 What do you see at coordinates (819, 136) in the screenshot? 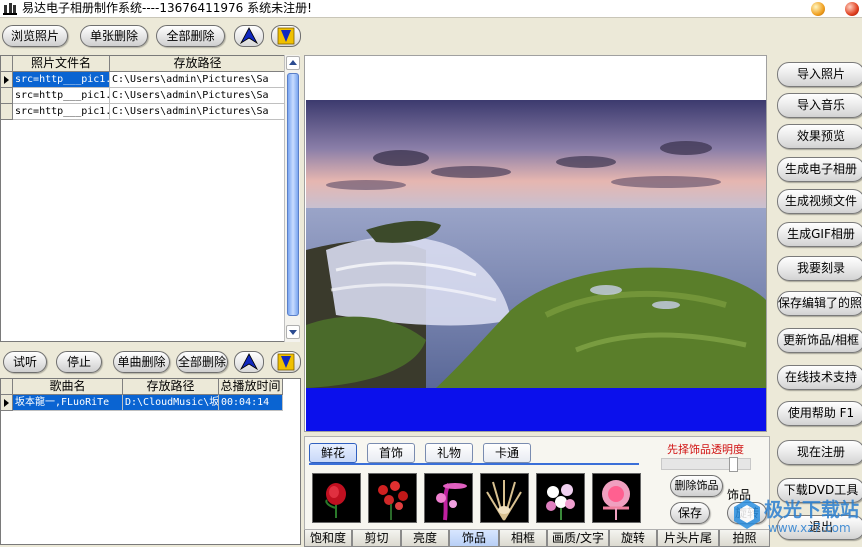
I see `preview-effect-button: 效果预览` at bounding box center [819, 136].